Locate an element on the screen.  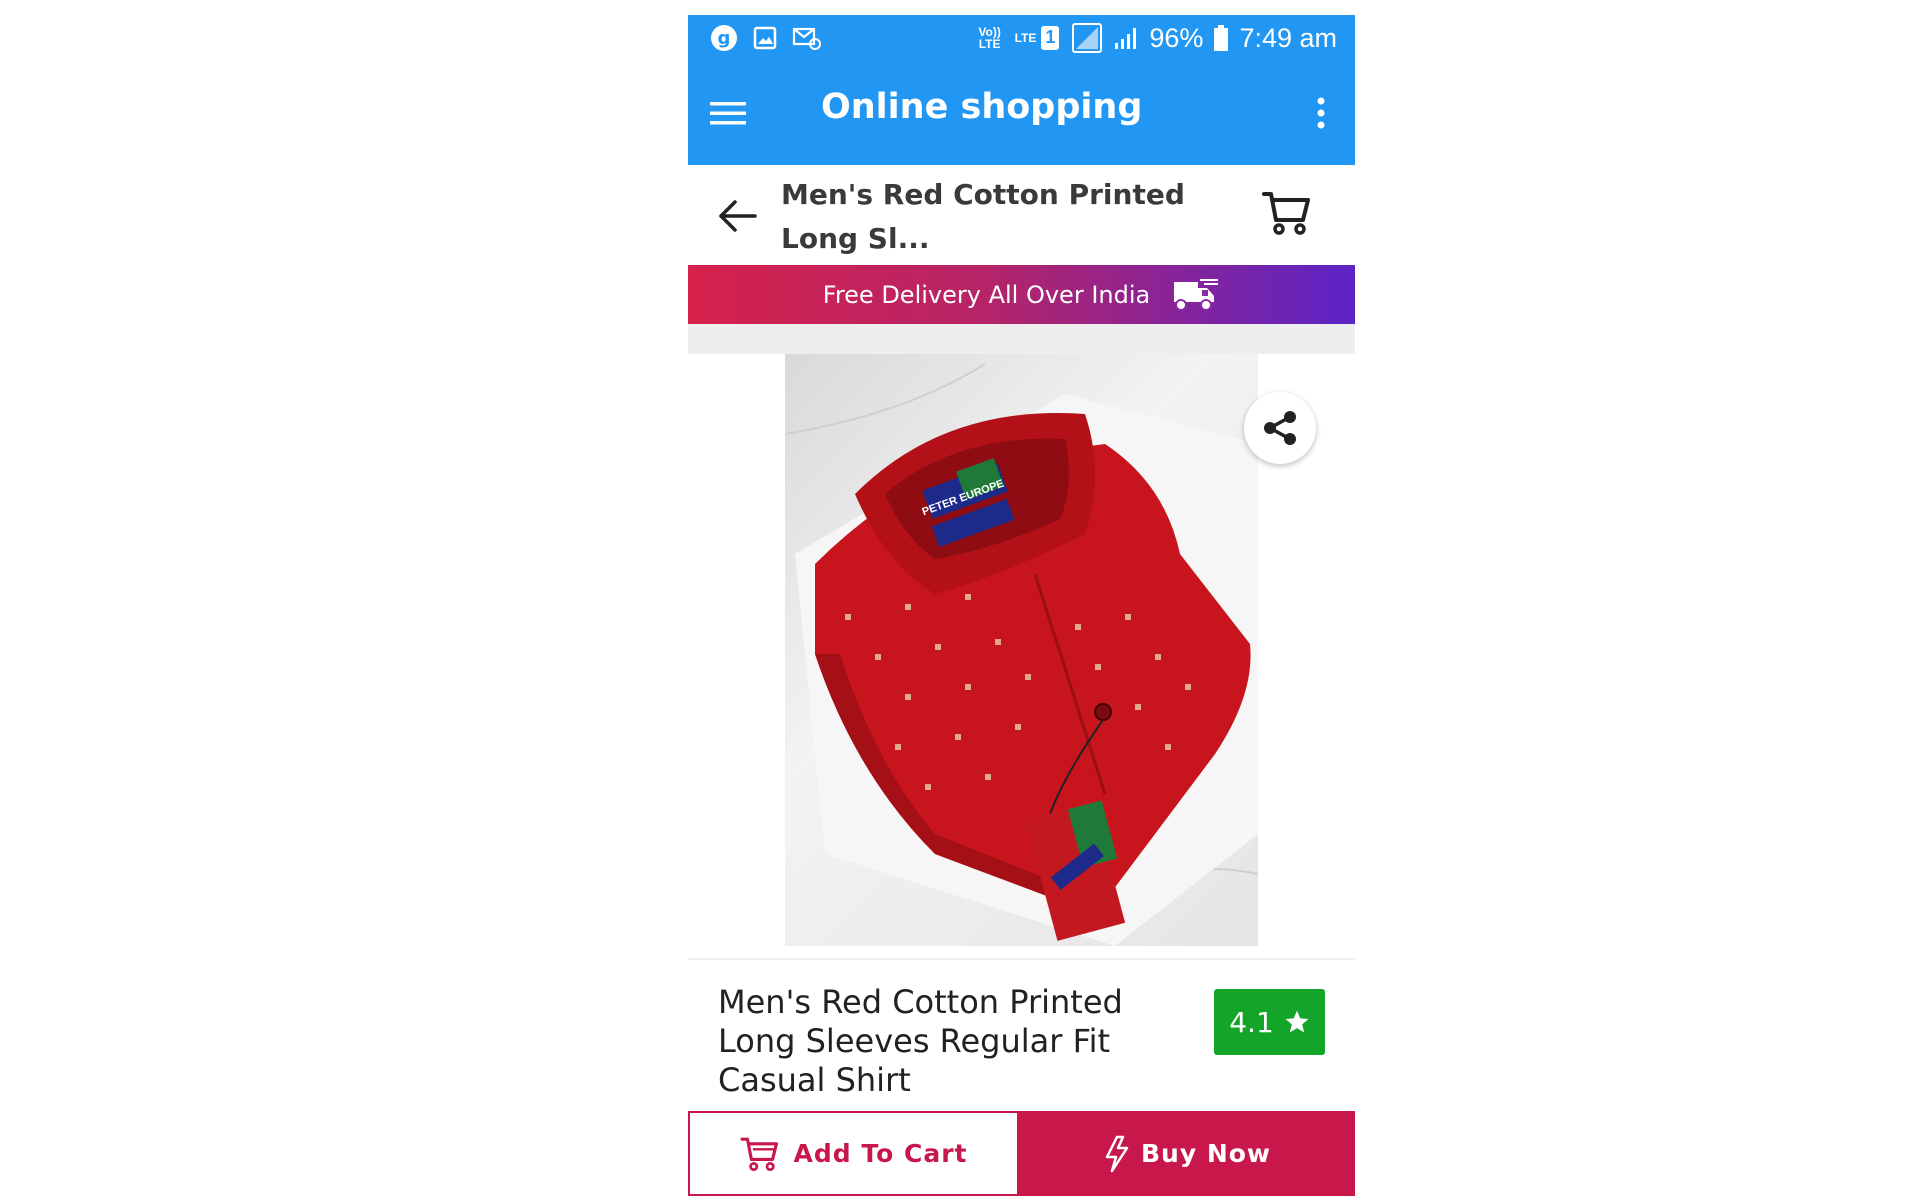
arrow-back-icon is located at coordinates (738, 216).